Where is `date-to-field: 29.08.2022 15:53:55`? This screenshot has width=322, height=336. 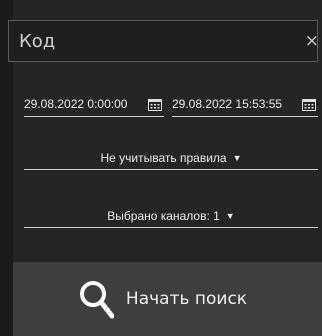
date-to-field: 29.08.2022 15:53:55 is located at coordinates (245, 104).